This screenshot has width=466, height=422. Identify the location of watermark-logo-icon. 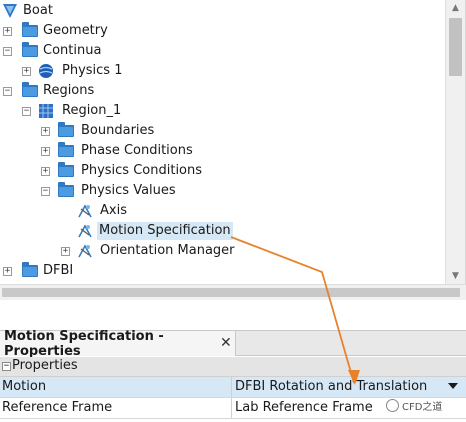
(392, 405).